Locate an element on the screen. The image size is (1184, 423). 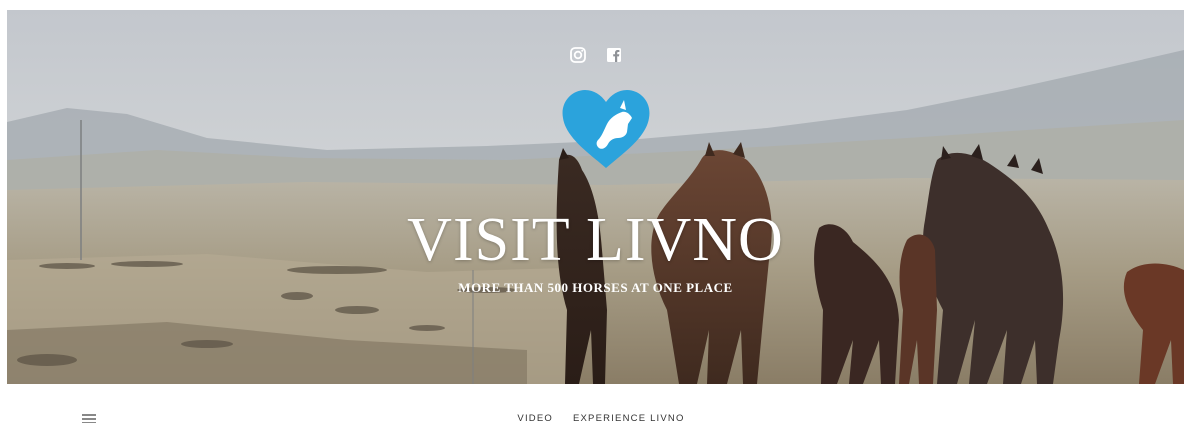
facebook-icon is located at coordinates (613, 55).